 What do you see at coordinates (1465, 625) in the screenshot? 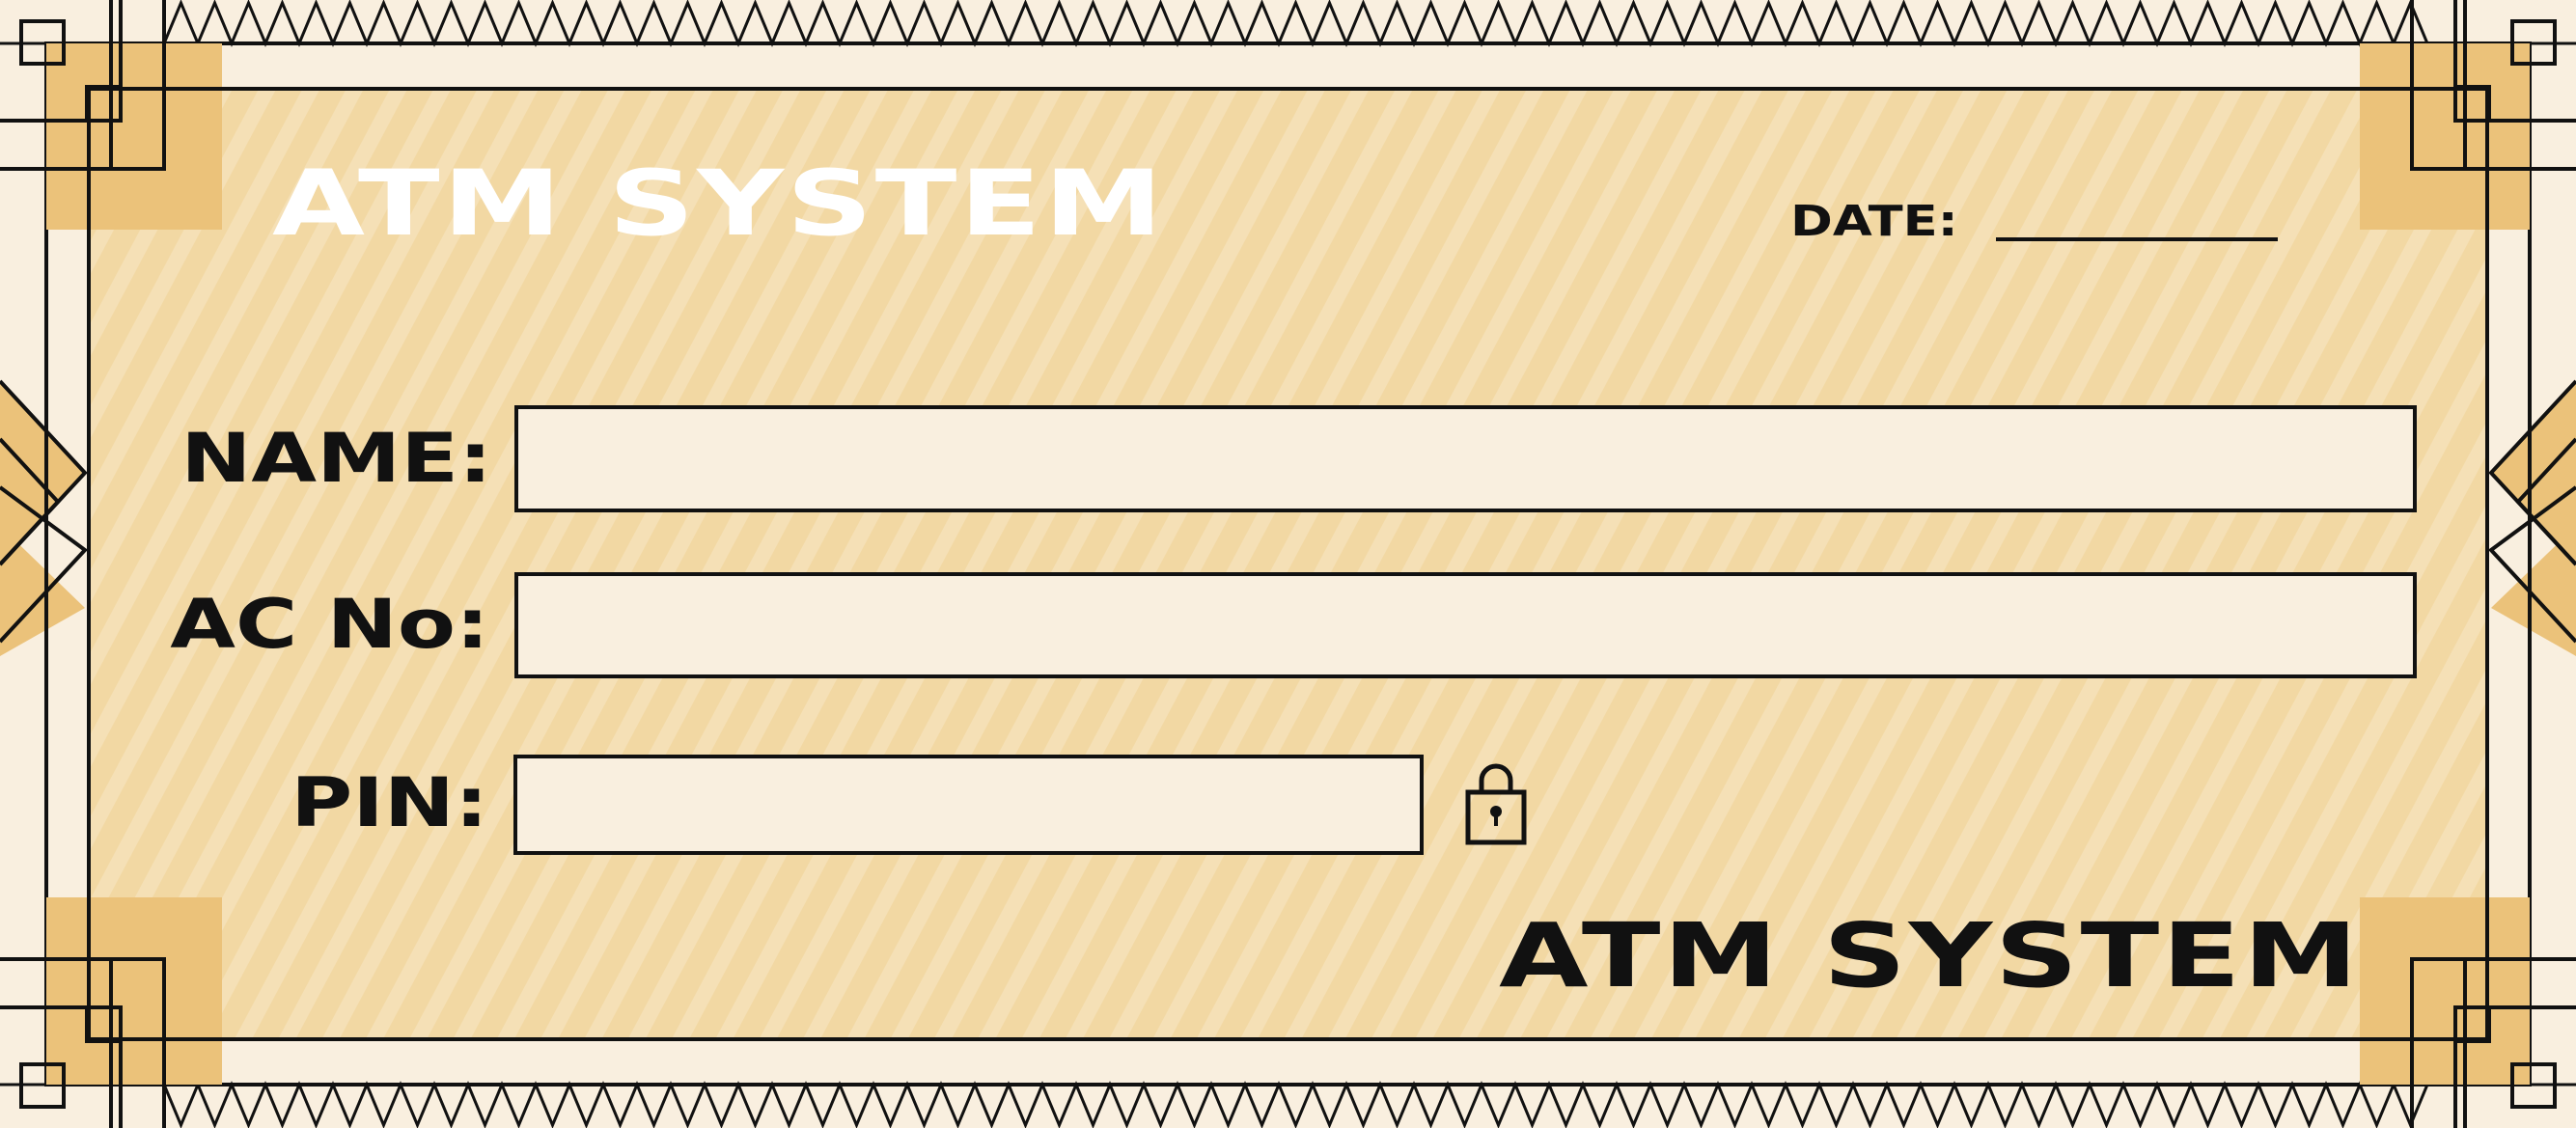
I see `account-number-input` at bounding box center [1465, 625].